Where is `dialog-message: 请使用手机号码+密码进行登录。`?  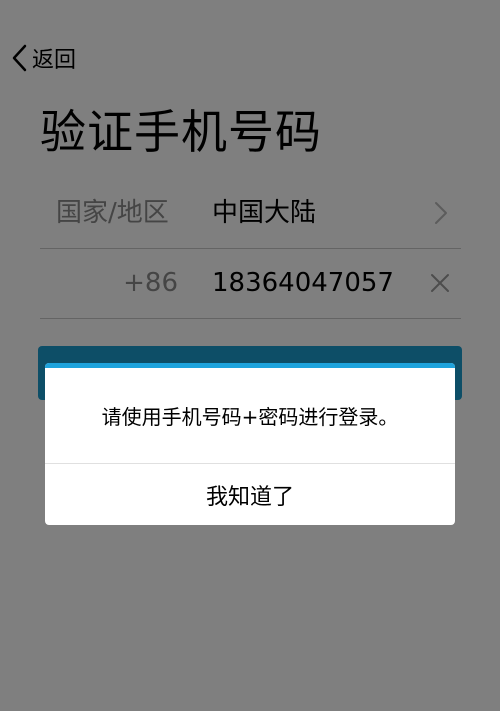 dialog-message: 请使用手机号码+密码进行登录。 is located at coordinates (250, 417).